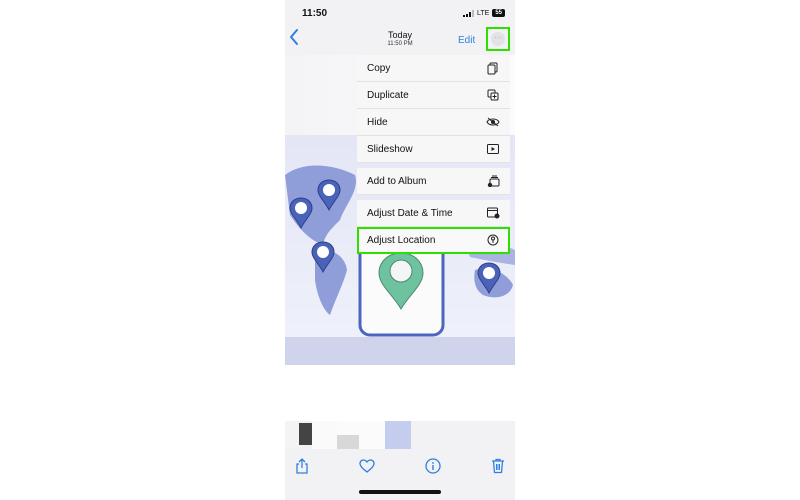  I want to click on thumbnail-strip, so click(400, 435).